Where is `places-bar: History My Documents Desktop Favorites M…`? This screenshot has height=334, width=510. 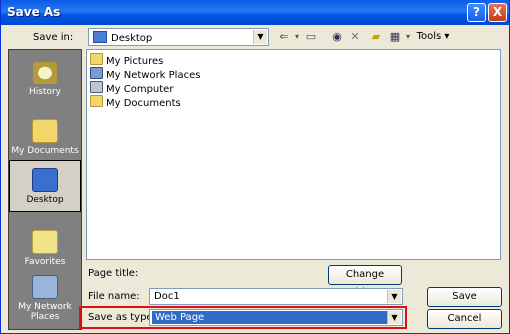 places-bar: History My Documents Desktop Favorites M… is located at coordinates (45, 189).